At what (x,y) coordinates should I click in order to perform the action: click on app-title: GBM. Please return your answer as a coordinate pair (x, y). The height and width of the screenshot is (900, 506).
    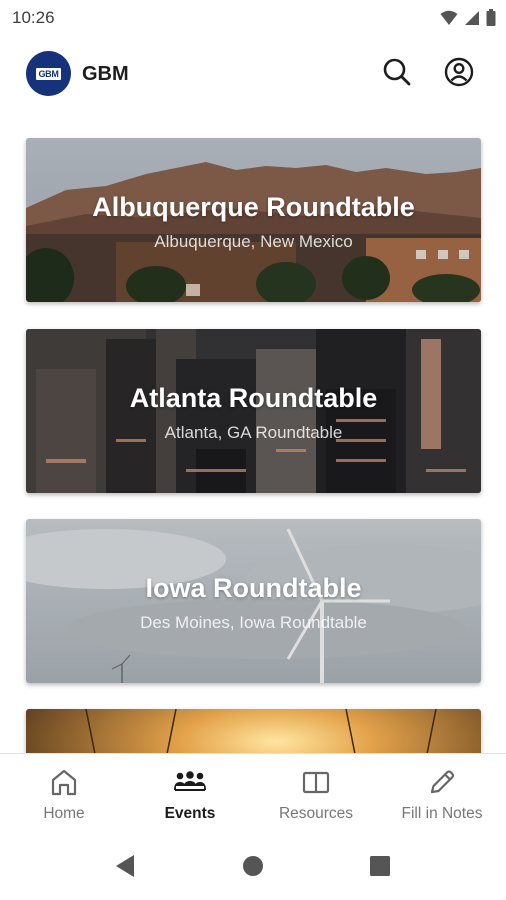
    Looking at the image, I should click on (105, 74).